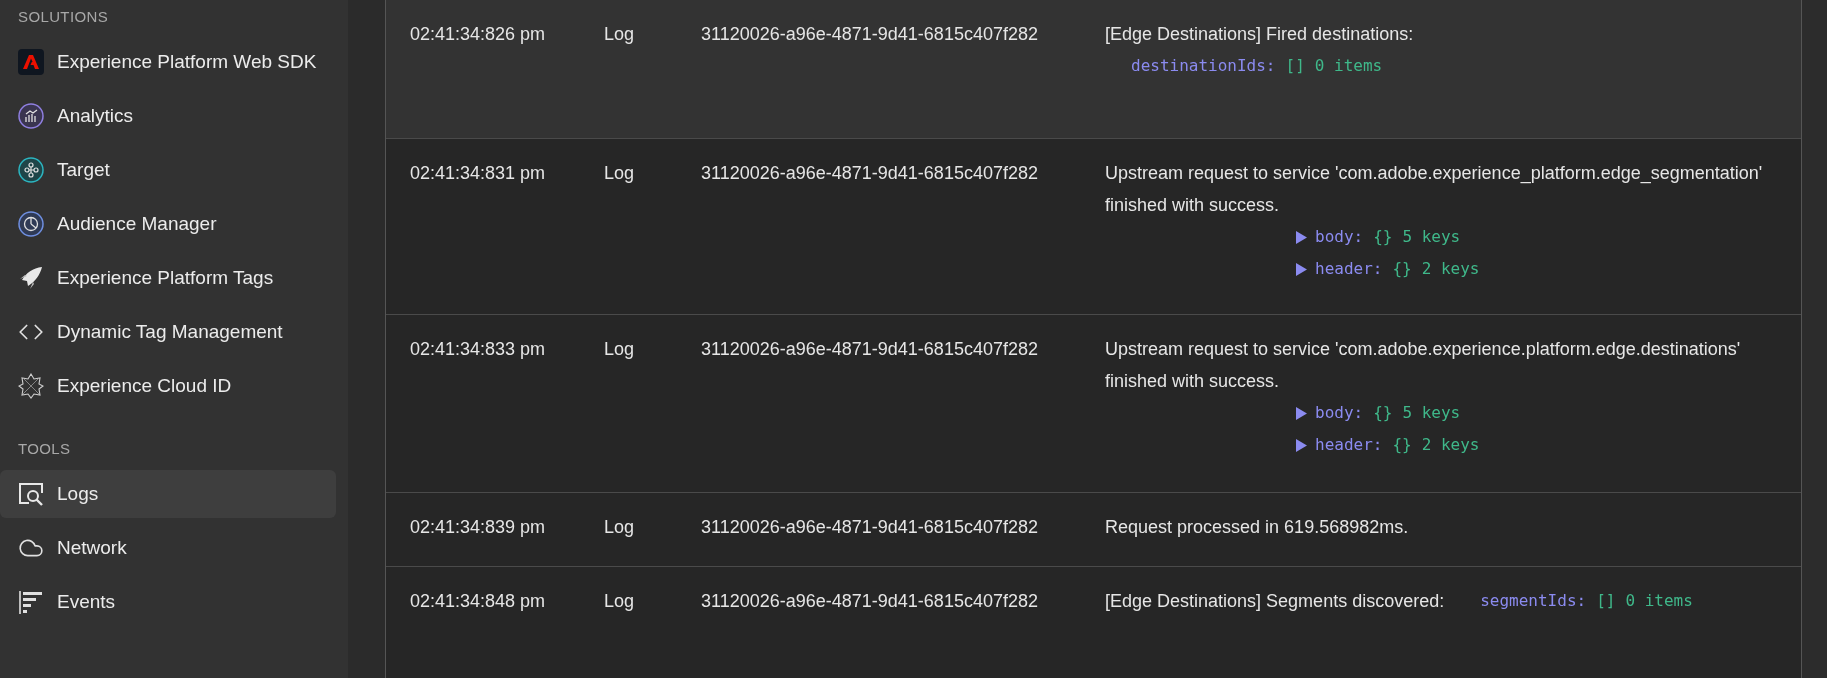 This screenshot has width=1827, height=678. I want to click on section-heading: TOOLS, so click(44, 449).